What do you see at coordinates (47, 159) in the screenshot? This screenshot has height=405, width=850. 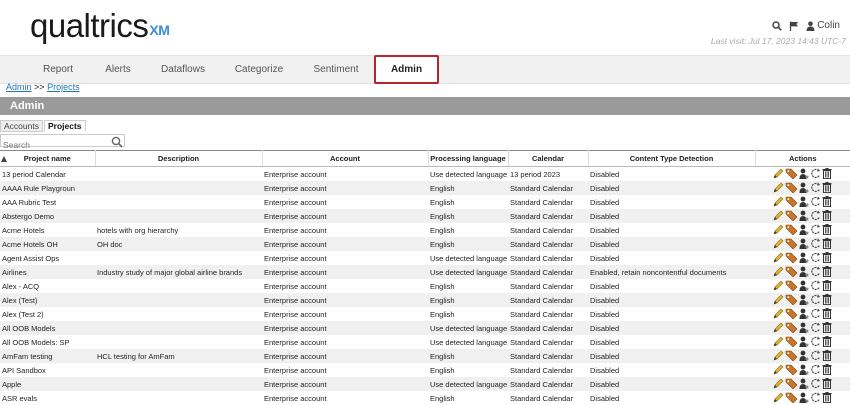 I see `column-header-project-name: Project name` at bounding box center [47, 159].